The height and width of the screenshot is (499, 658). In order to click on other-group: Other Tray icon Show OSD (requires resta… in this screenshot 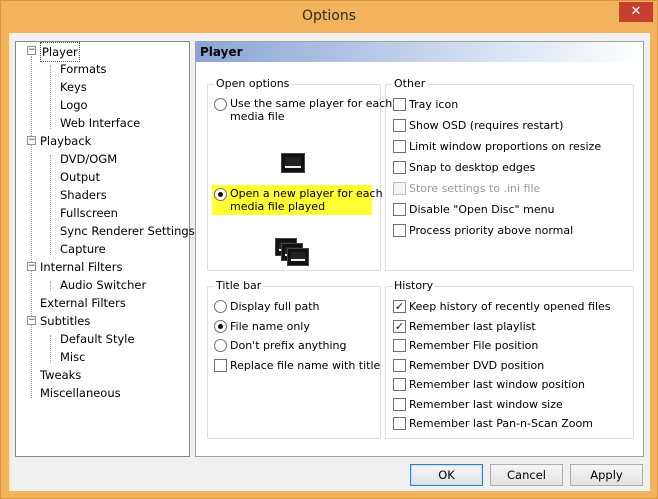, I will do `click(509, 174)`.